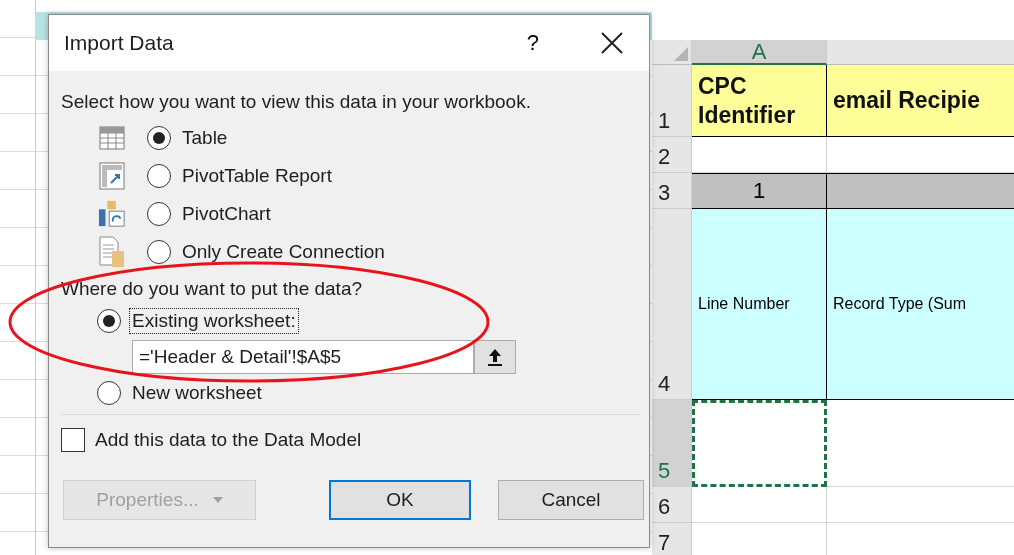 The height and width of the screenshot is (555, 1014). Describe the element at coordinates (73, 440) in the screenshot. I see `checkbox` at that location.